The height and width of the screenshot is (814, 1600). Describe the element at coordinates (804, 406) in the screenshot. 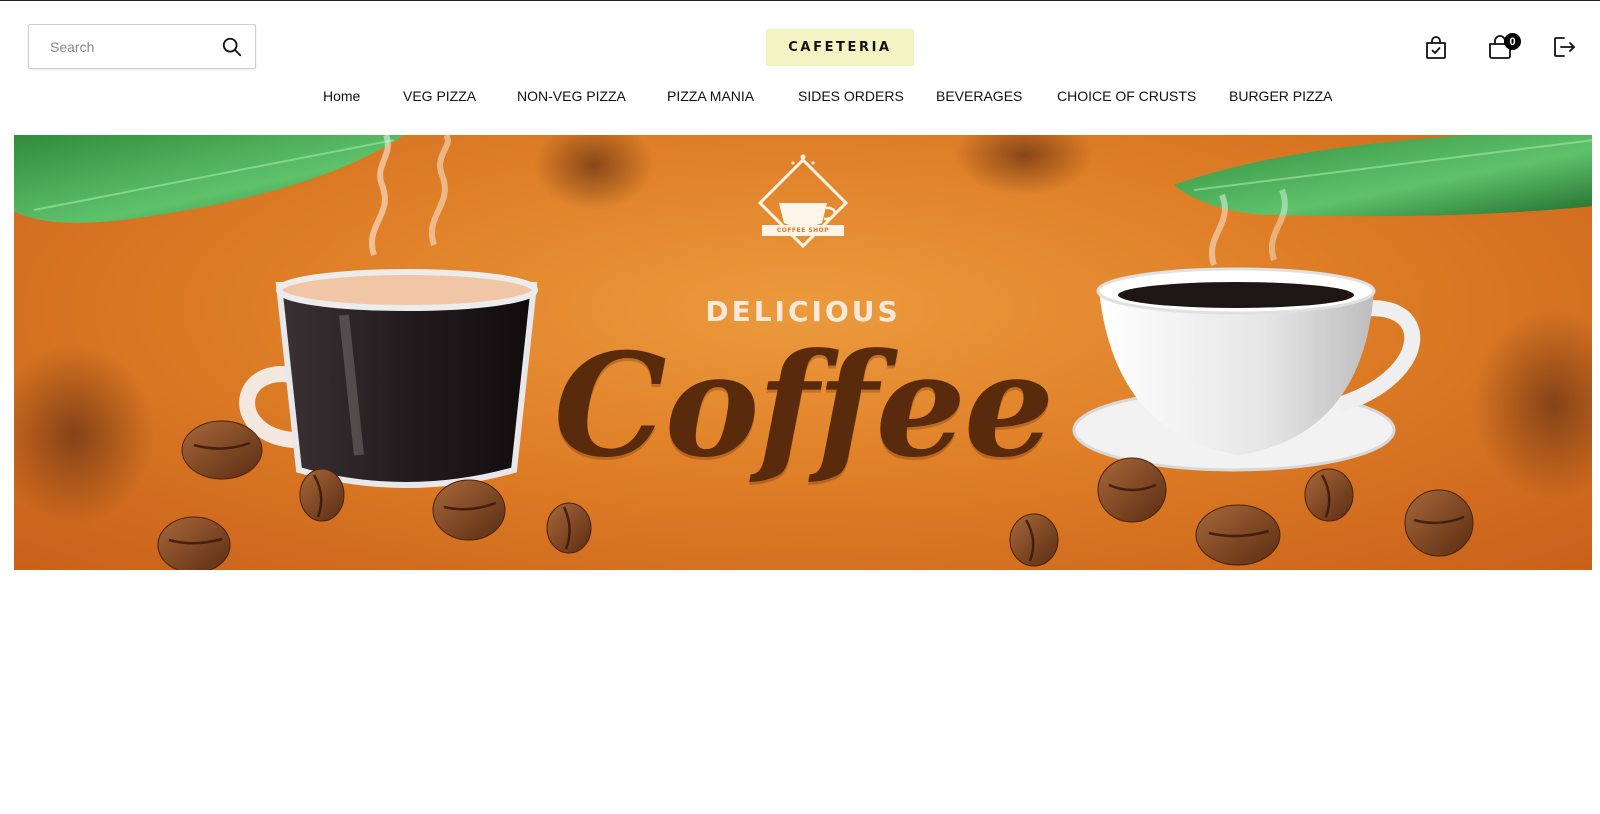

I see `banner-title: Coffee` at that location.